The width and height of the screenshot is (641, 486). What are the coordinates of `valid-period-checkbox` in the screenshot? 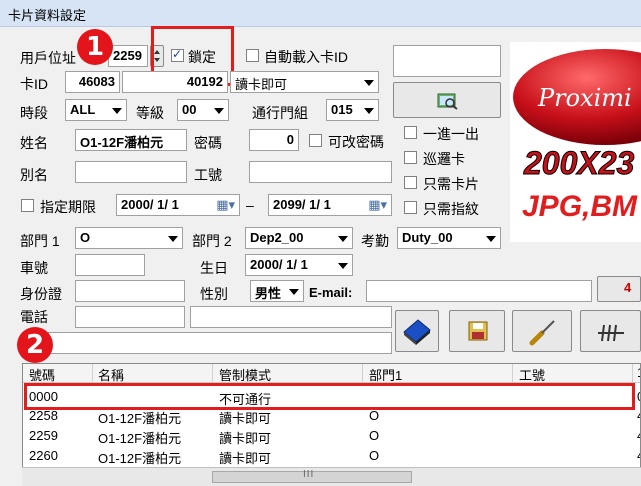 It's located at (27, 205).